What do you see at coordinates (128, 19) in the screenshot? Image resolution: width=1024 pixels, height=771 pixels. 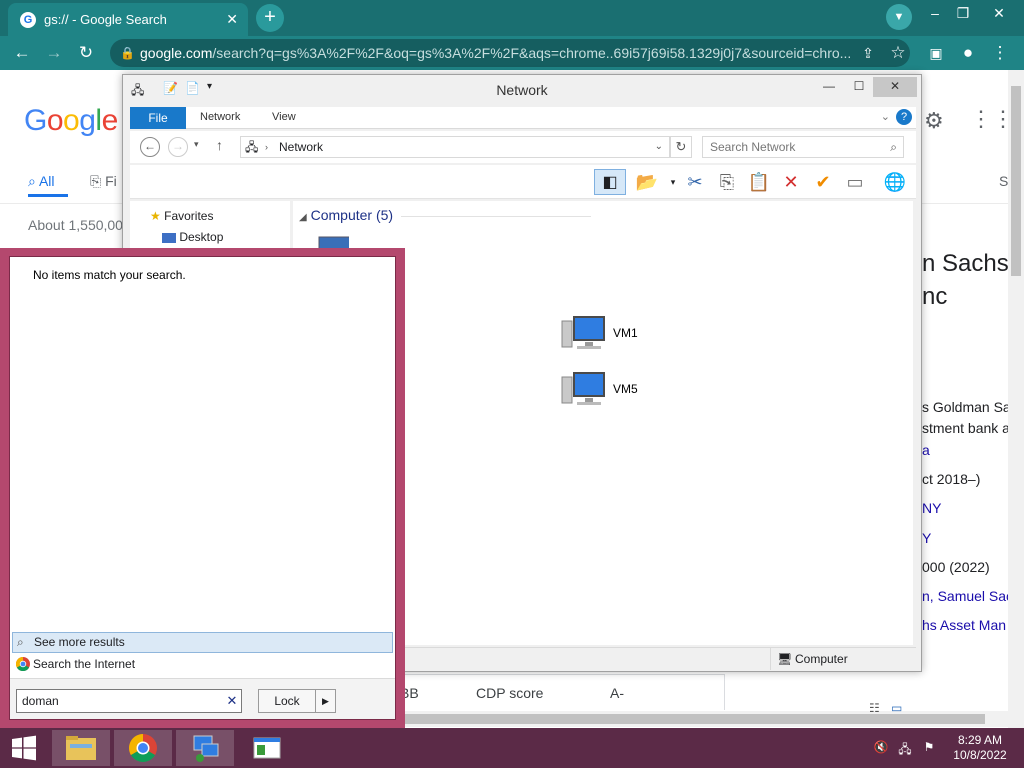 I see `browser-tab: G gs:// - Google Search ✕` at bounding box center [128, 19].